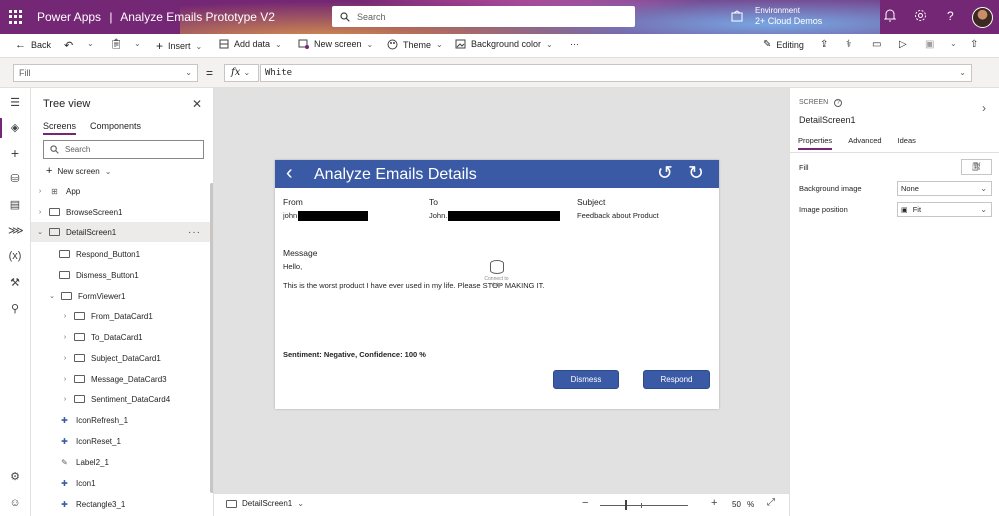 The width and height of the screenshot is (999, 516). I want to click on tree-item-sentiment-datacard4: › Sentiment_DataCard4, so click(121, 399).